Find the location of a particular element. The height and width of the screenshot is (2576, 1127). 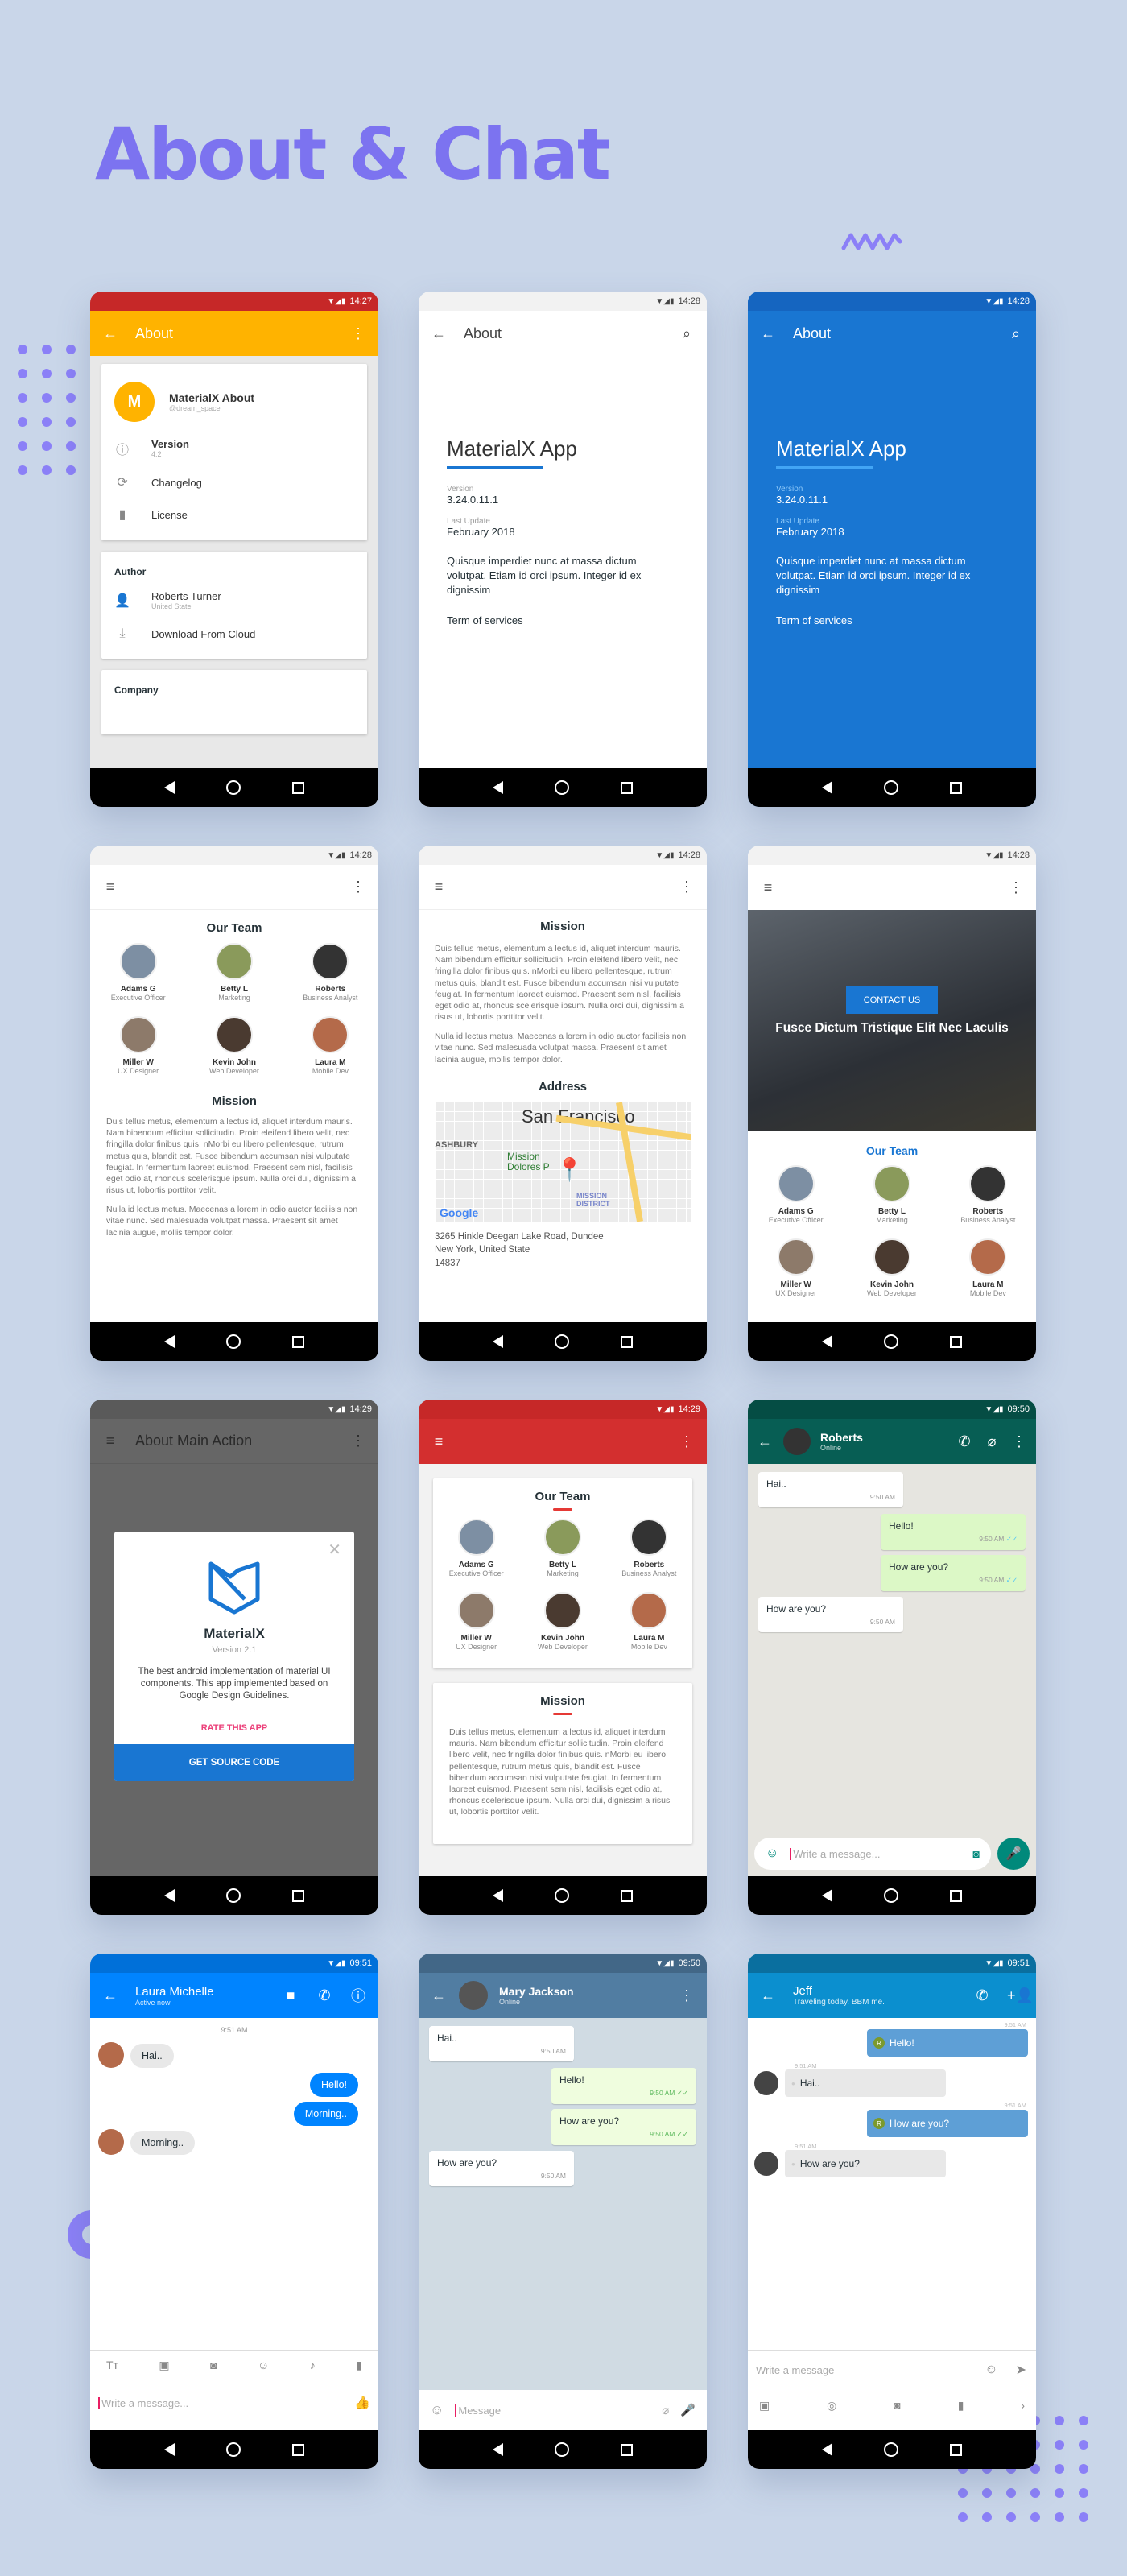

message-input: Write a message is located at coordinates (861, 2370).